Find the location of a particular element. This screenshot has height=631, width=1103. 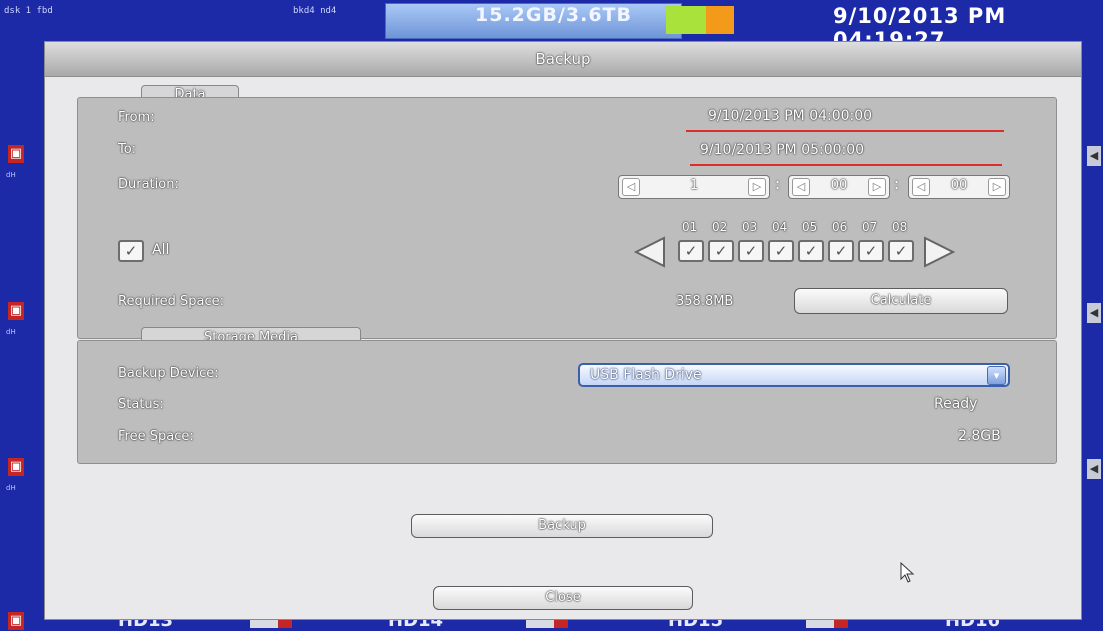

free-space-label: Free Space: is located at coordinates (156, 436).